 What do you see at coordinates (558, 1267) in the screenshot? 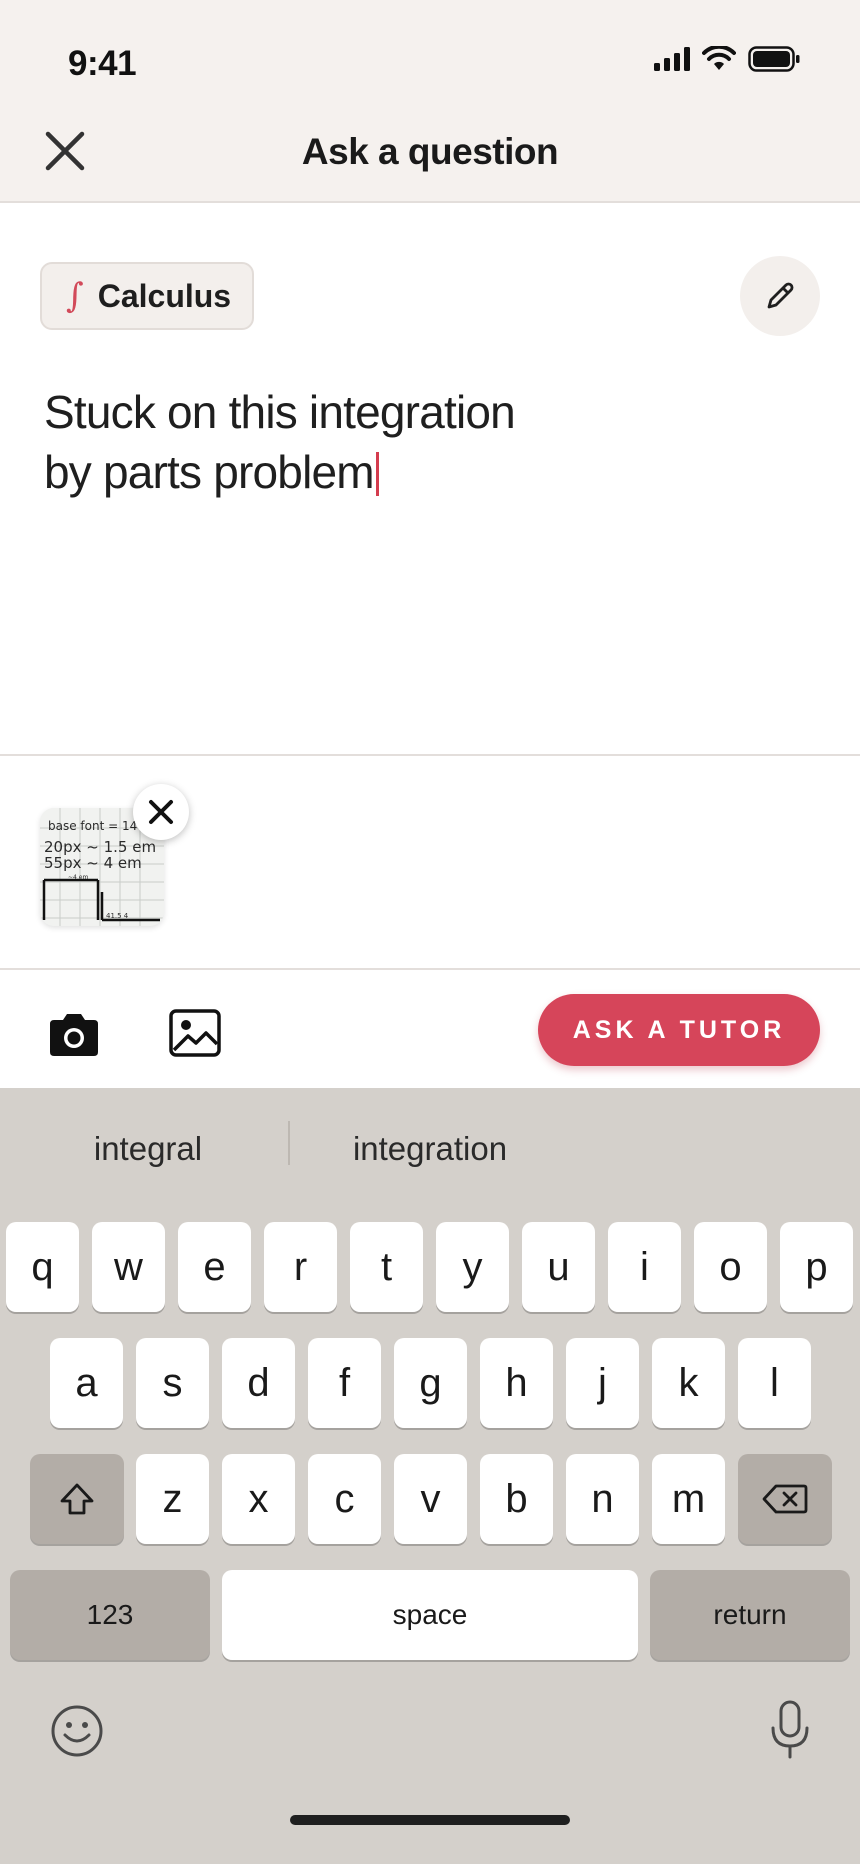
I see `key-u: u` at bounding box center [558, 1267].